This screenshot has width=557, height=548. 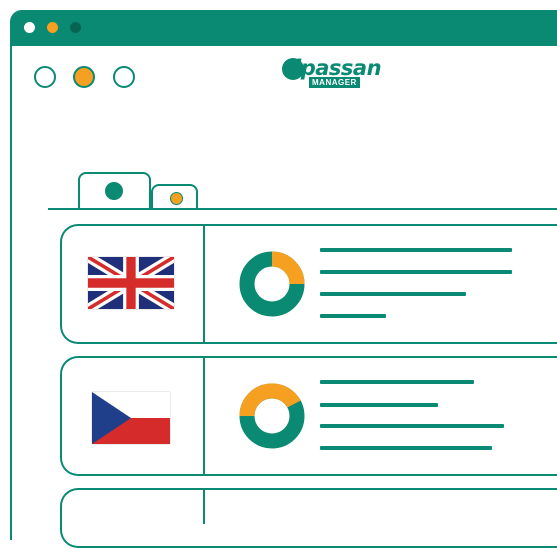 What do you see at coordinates (52, 27) in the screenshot?
I see `titlebar-dot-orange` at bounding box center [52, 27].